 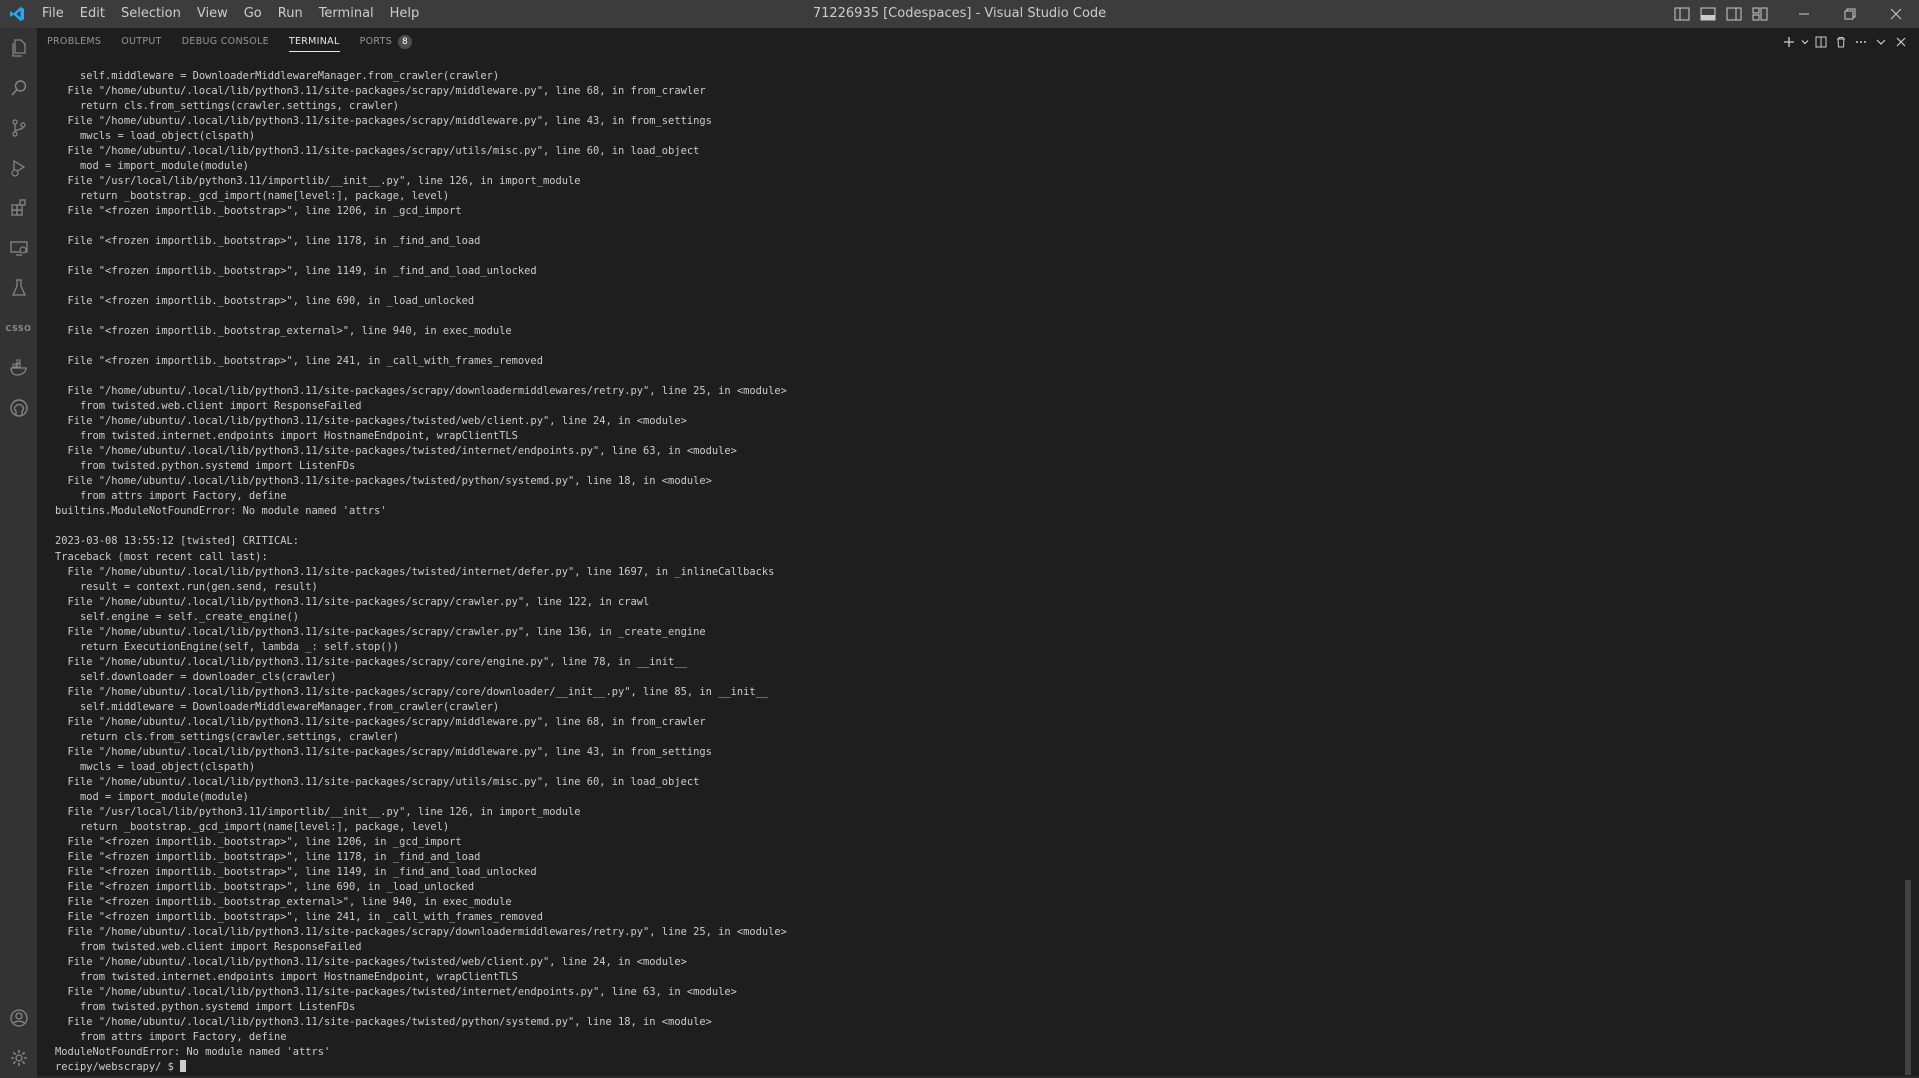 I want to click on menu-view: View, so click(x=212, y=14).